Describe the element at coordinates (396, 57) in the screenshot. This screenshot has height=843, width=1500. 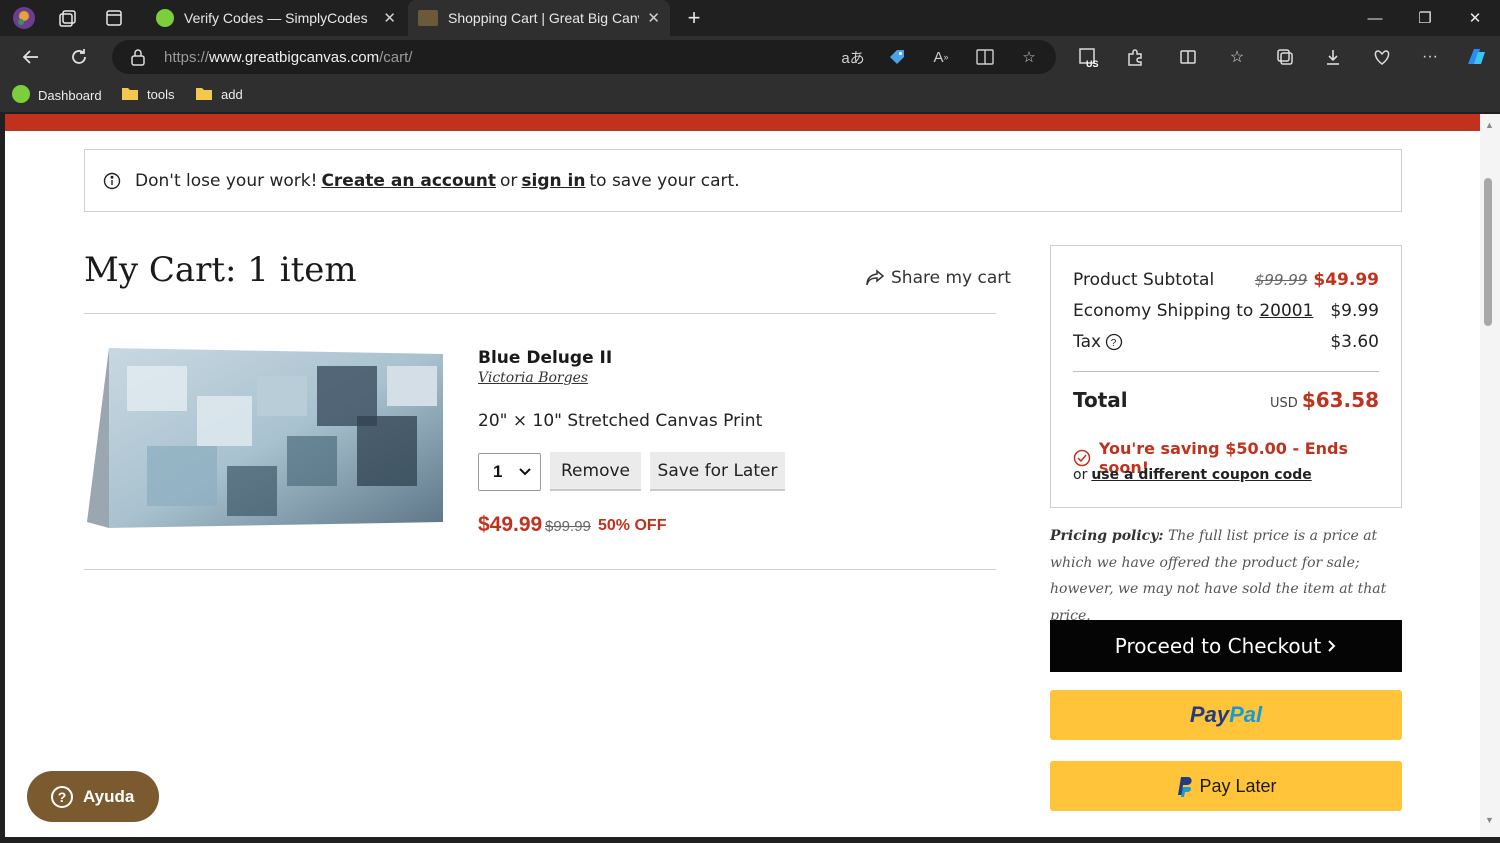
I see `url-path: /cart/` at that location.